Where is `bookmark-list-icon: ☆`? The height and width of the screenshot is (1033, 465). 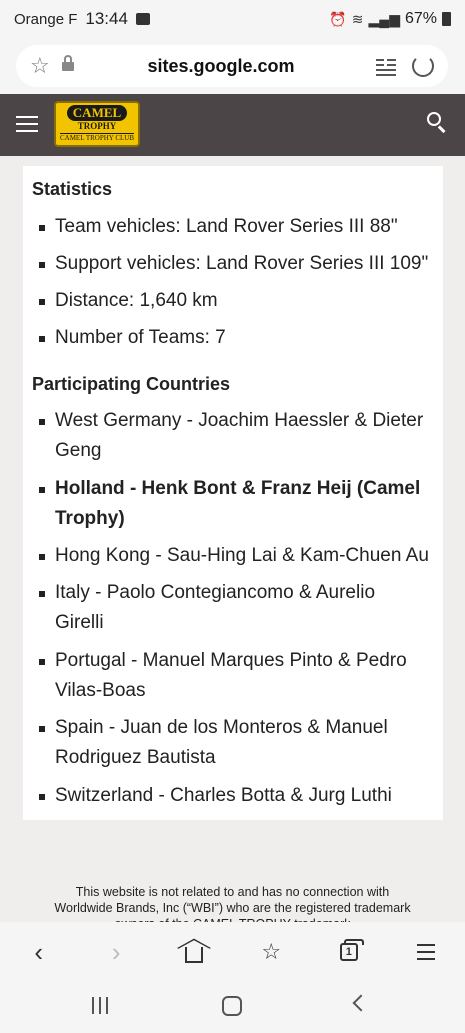 bookmark-list-icon: ☆ is located at coordinates (271, 951).